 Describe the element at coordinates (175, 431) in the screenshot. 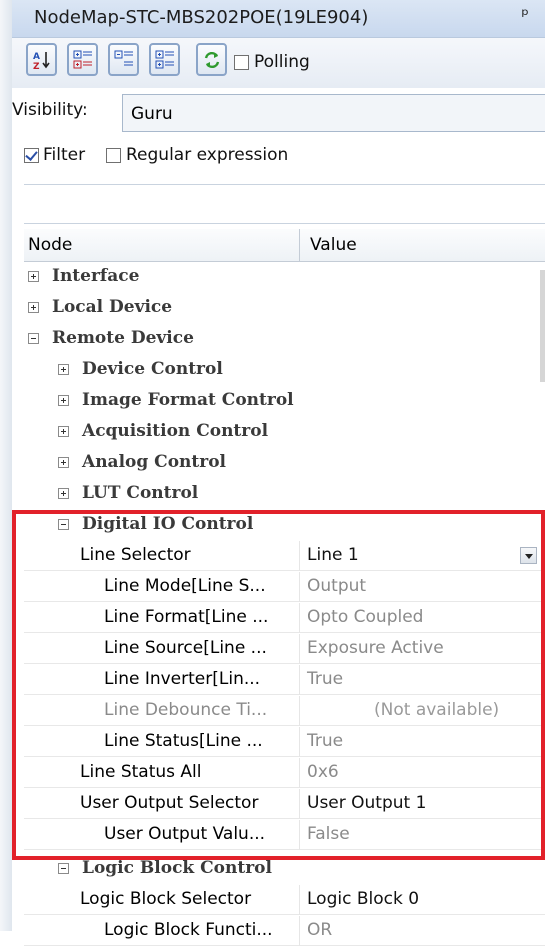

I see `category-label: Acquisition Control` at that location.